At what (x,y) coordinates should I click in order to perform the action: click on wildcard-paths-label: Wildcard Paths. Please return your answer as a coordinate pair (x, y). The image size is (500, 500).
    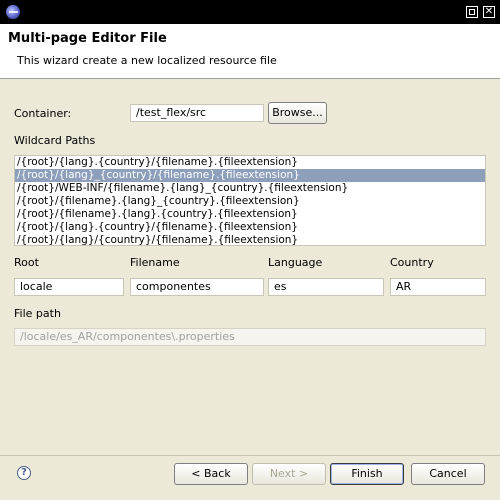
    Looking at the image, I should click on (55, 140).